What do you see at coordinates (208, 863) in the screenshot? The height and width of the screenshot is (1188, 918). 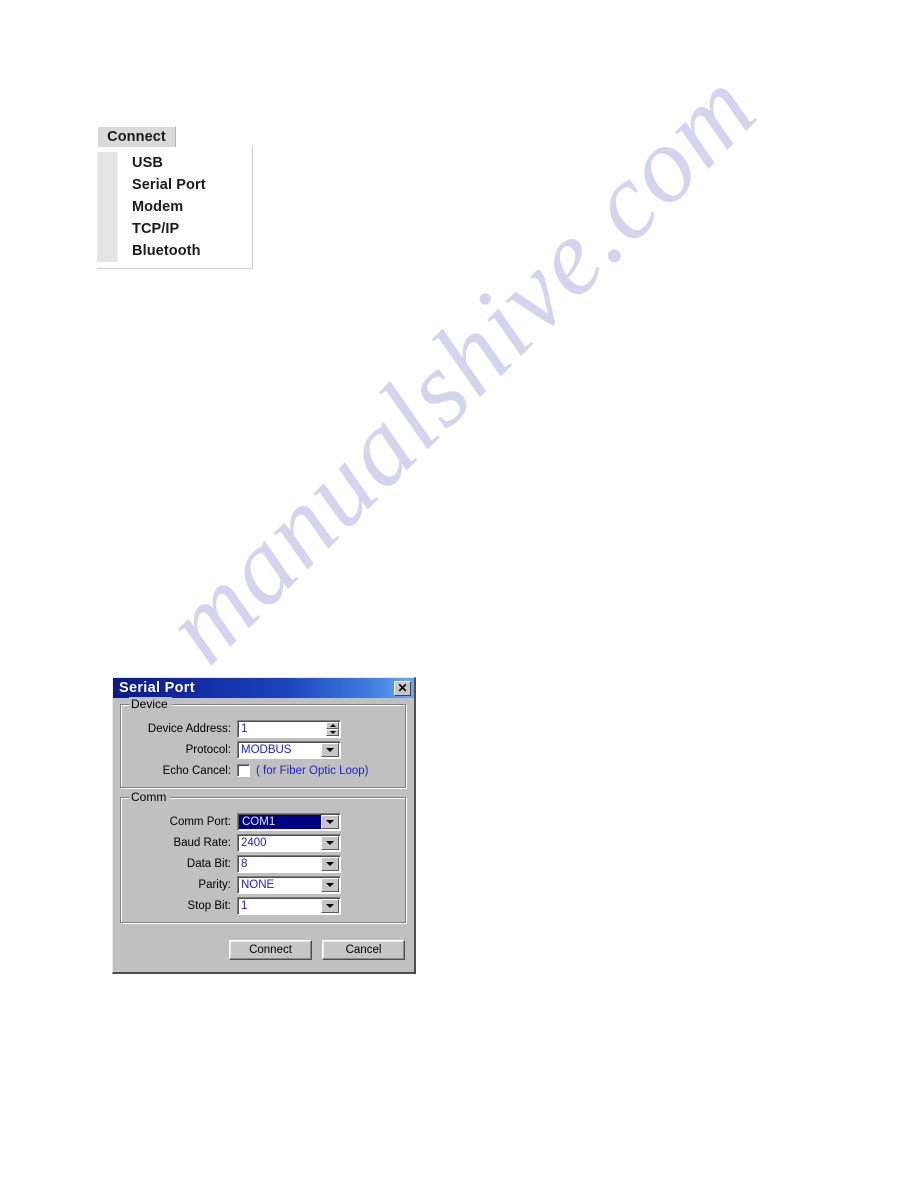 I see `data-bit-label: Data Bit:` at bounding box center [208, 863].